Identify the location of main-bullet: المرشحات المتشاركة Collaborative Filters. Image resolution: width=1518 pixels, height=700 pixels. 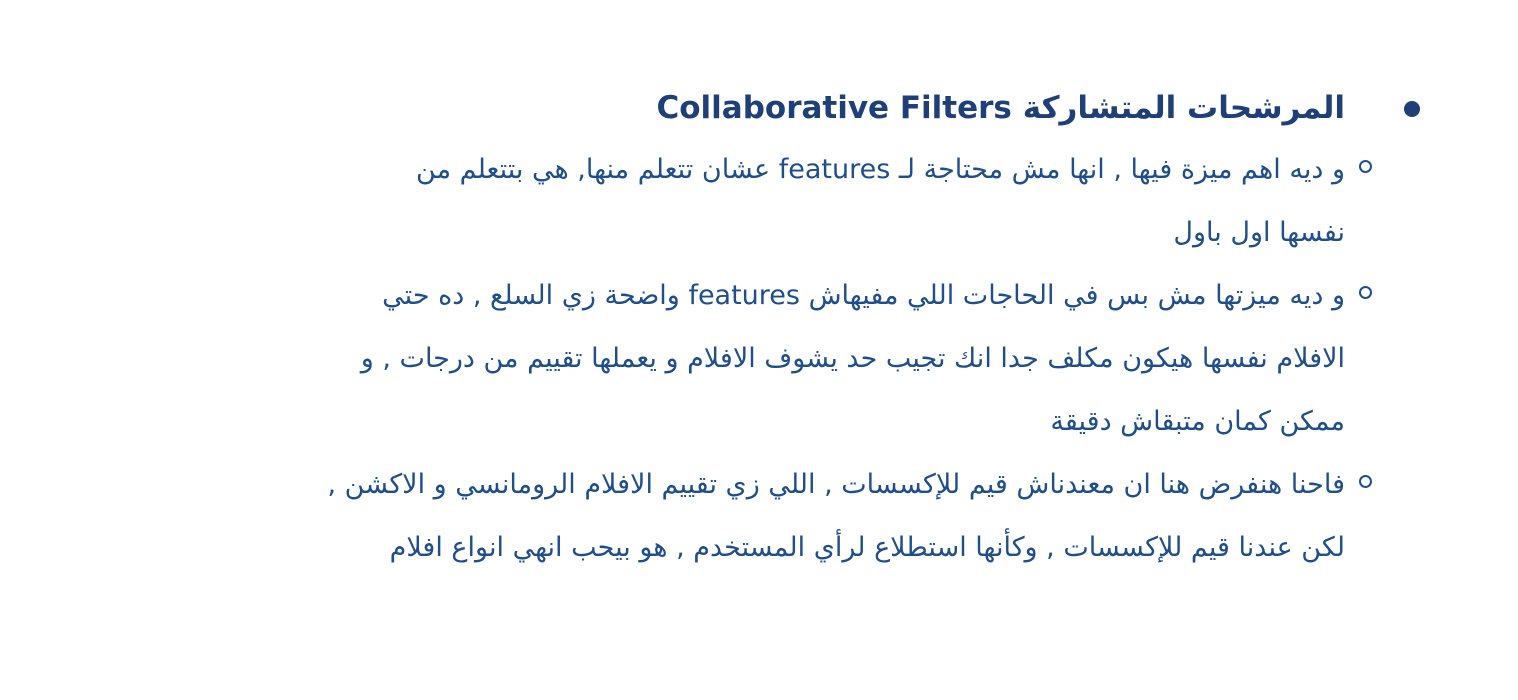
(760, 108).